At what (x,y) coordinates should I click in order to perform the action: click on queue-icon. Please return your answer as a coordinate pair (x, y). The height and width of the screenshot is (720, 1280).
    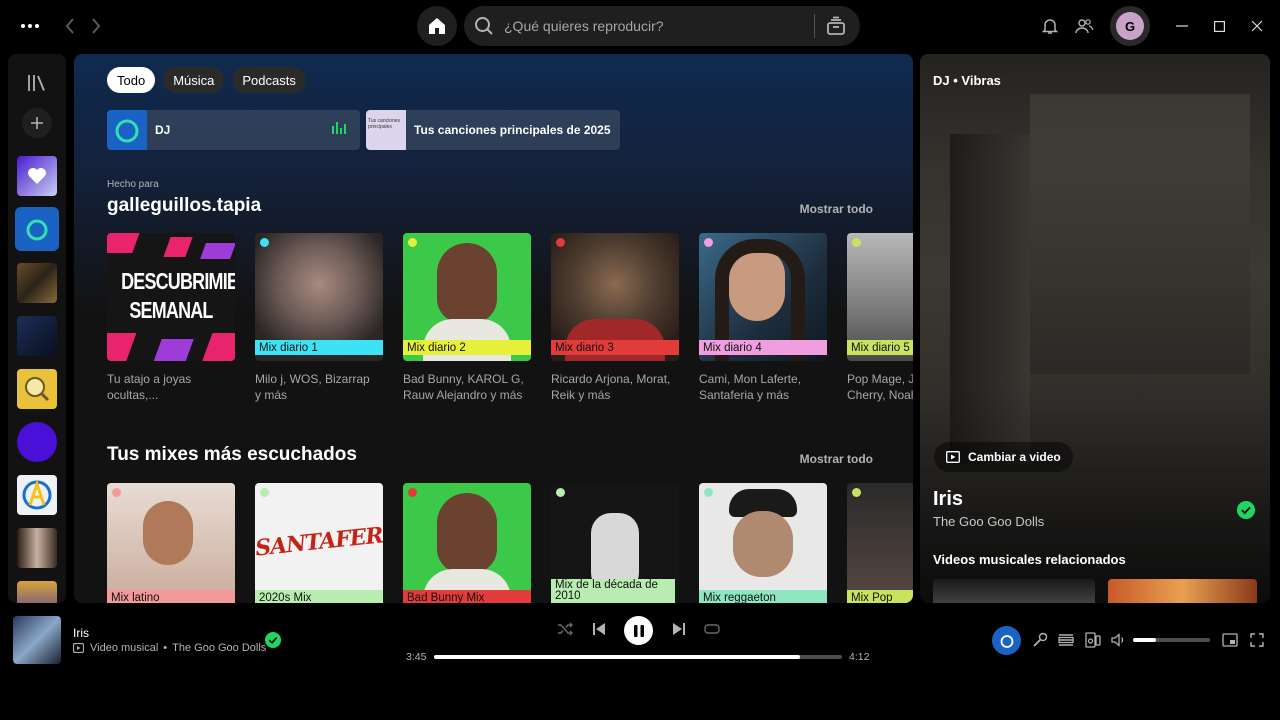
    Looking at the image, I should click on (1066, 640).